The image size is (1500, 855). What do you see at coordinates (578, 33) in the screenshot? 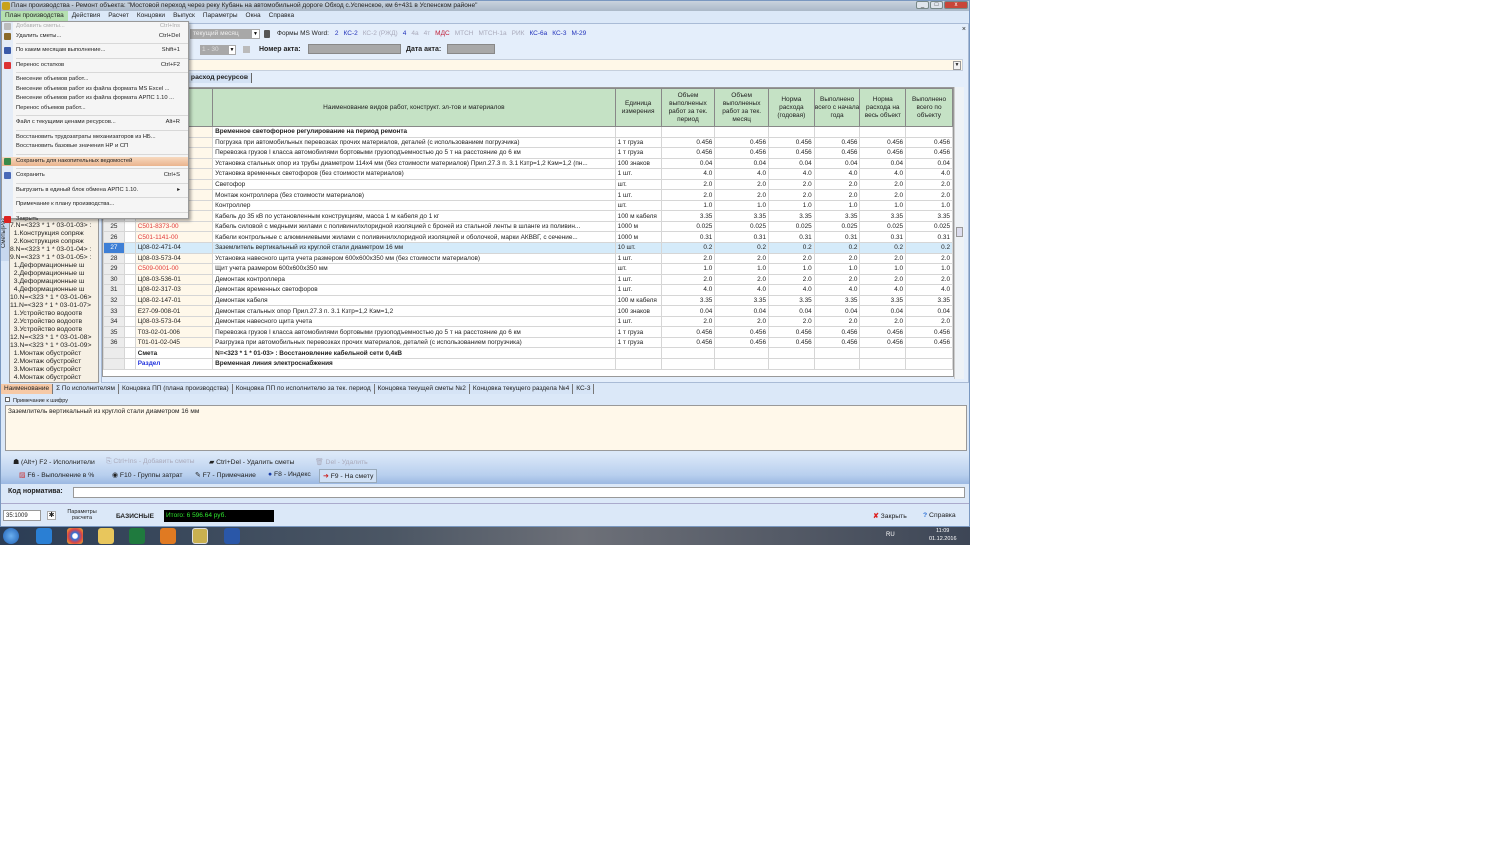
I see `word-form-link: М-29` at bounding box center [578, 33].